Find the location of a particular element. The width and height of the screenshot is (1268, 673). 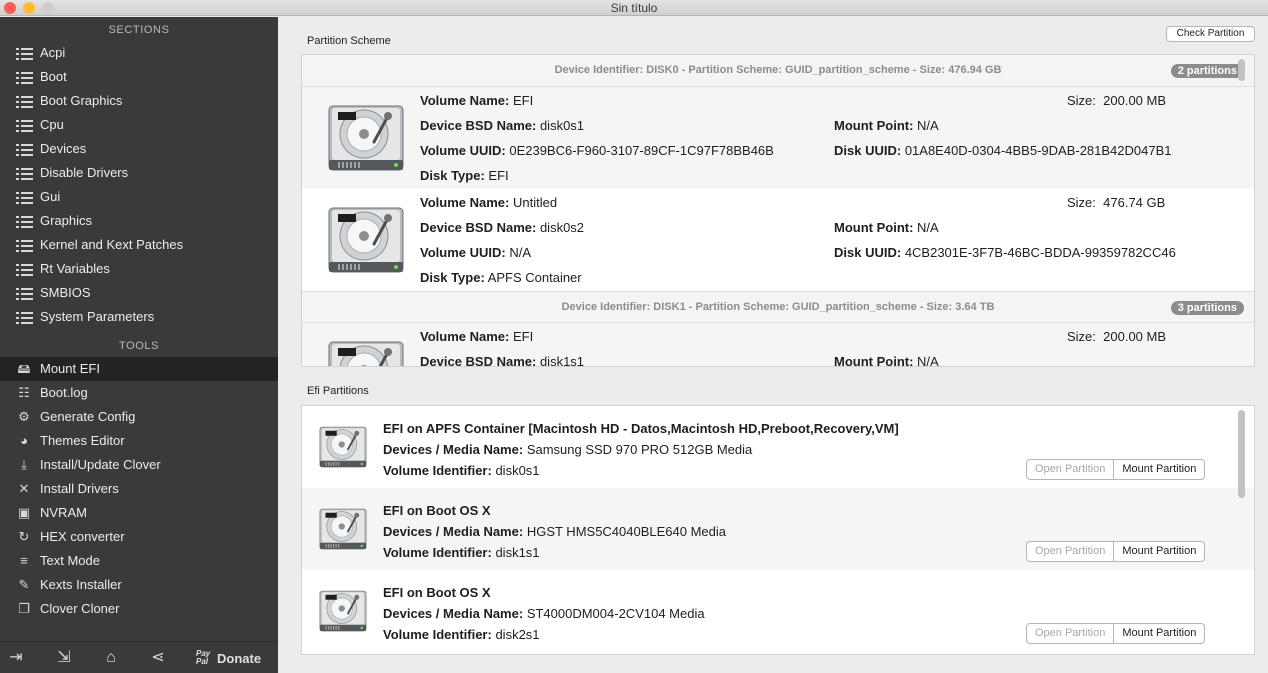

paypal-logo: Pay Pal is located at coordinates (203, 657).